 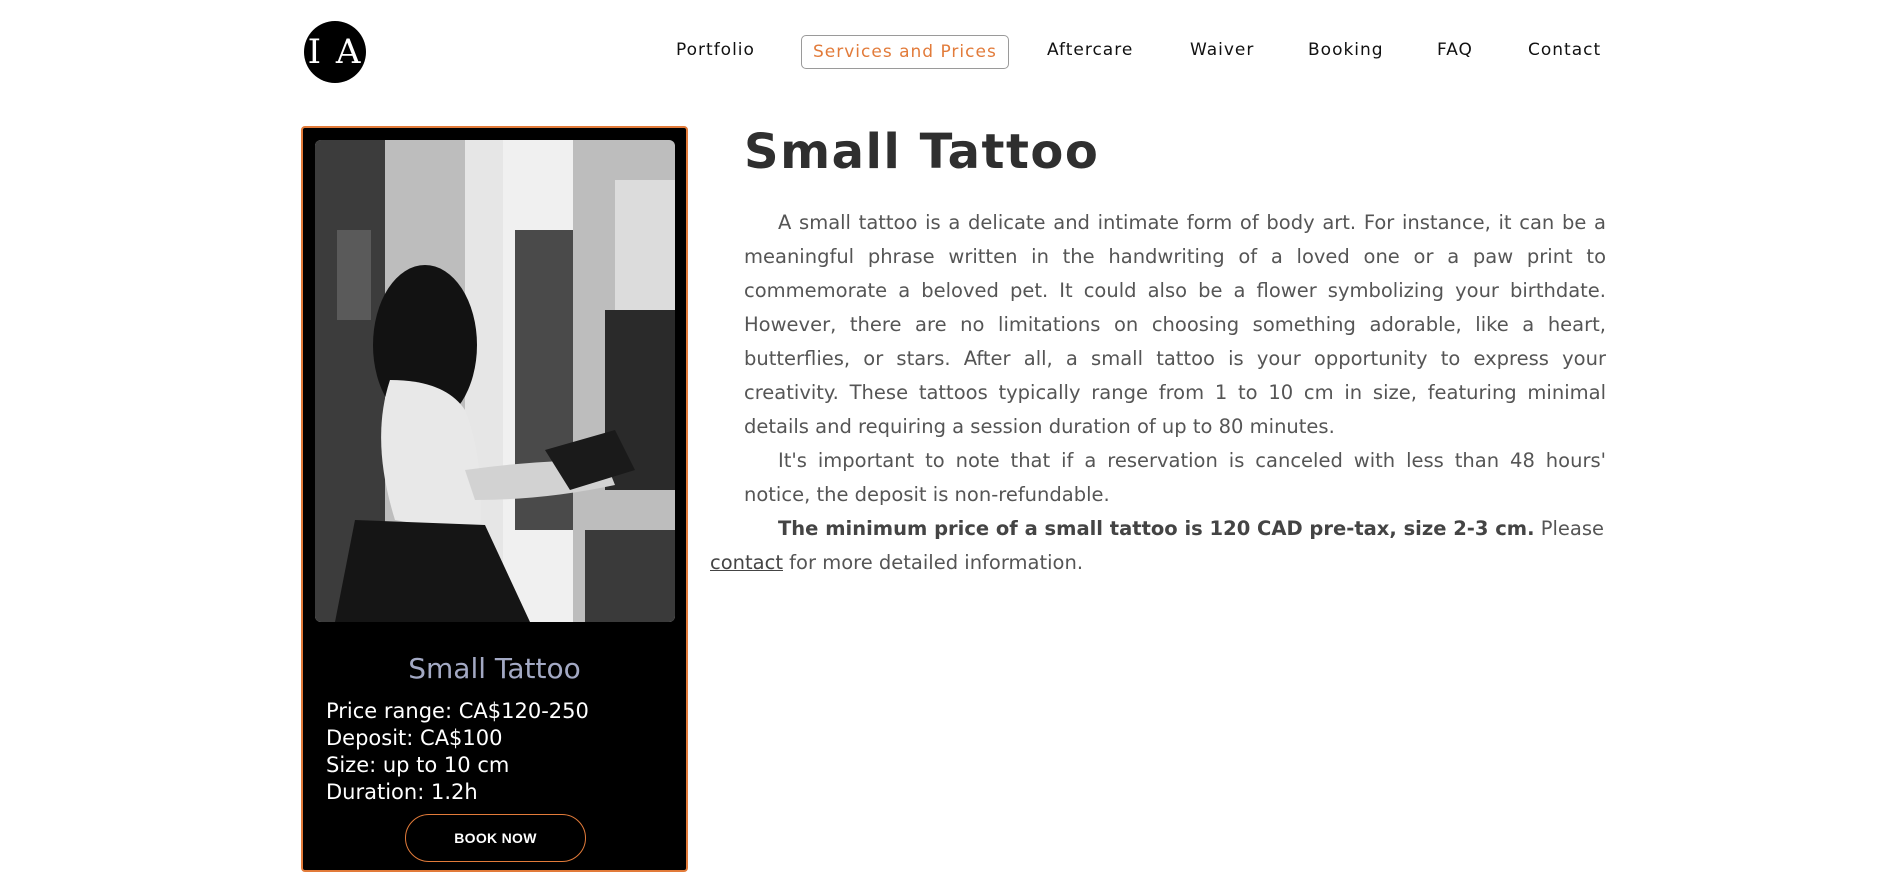 What do you see at coordinates (457, 711) in the screenshot?
I see `price-range: Price range: CA$120-250` at bounding box center [457, 711].